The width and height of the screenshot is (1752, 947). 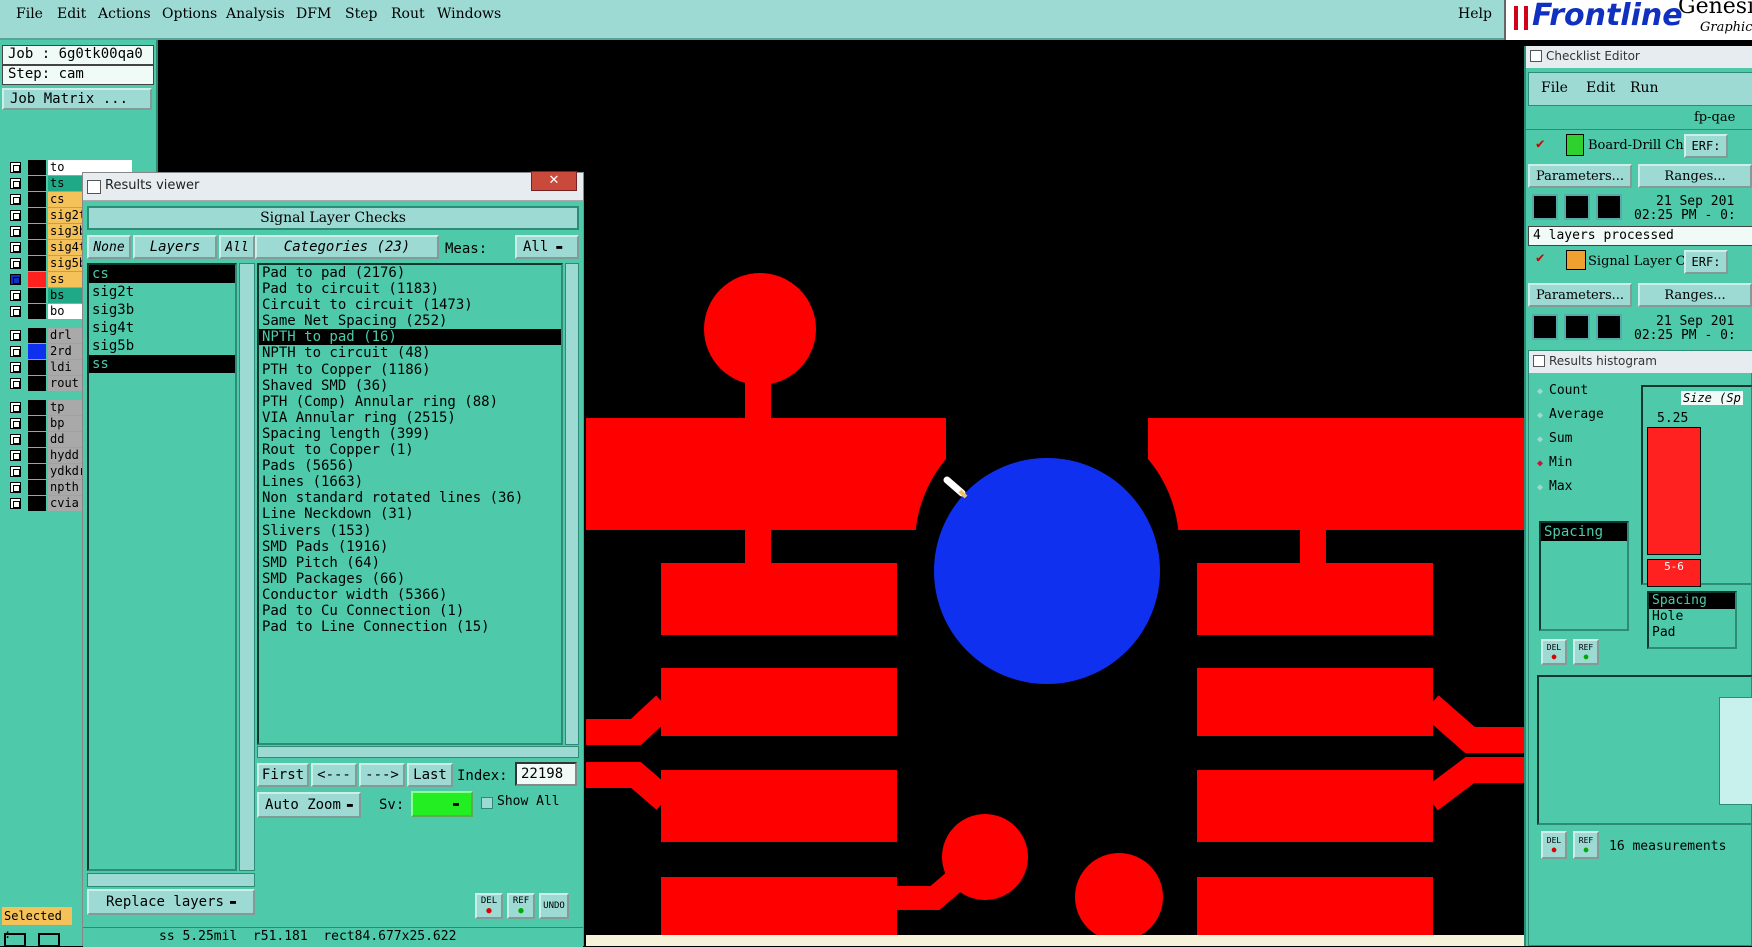 I want to click on menu-help: Help, so click(x=1475, y=14).